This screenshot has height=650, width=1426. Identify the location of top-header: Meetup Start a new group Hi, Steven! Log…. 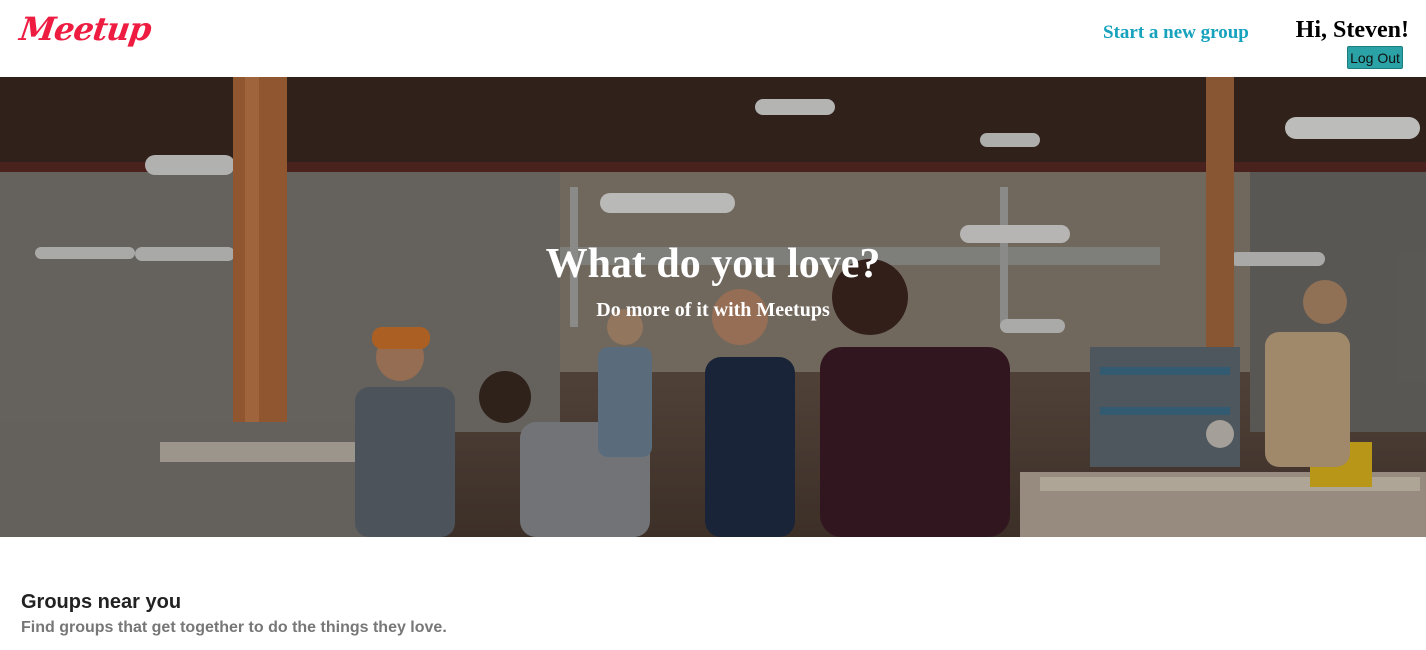
(713, 38).